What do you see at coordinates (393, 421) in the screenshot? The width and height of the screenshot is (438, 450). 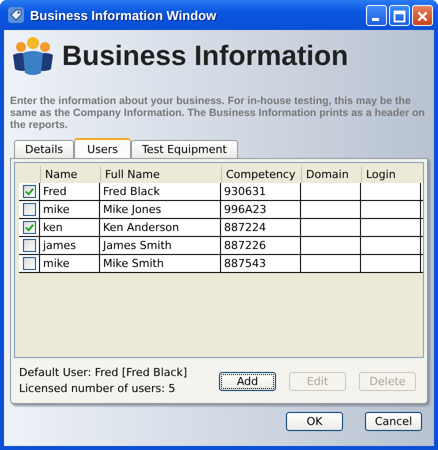 I see `dialog-button: Cancel` at bounding box center [393, 421].